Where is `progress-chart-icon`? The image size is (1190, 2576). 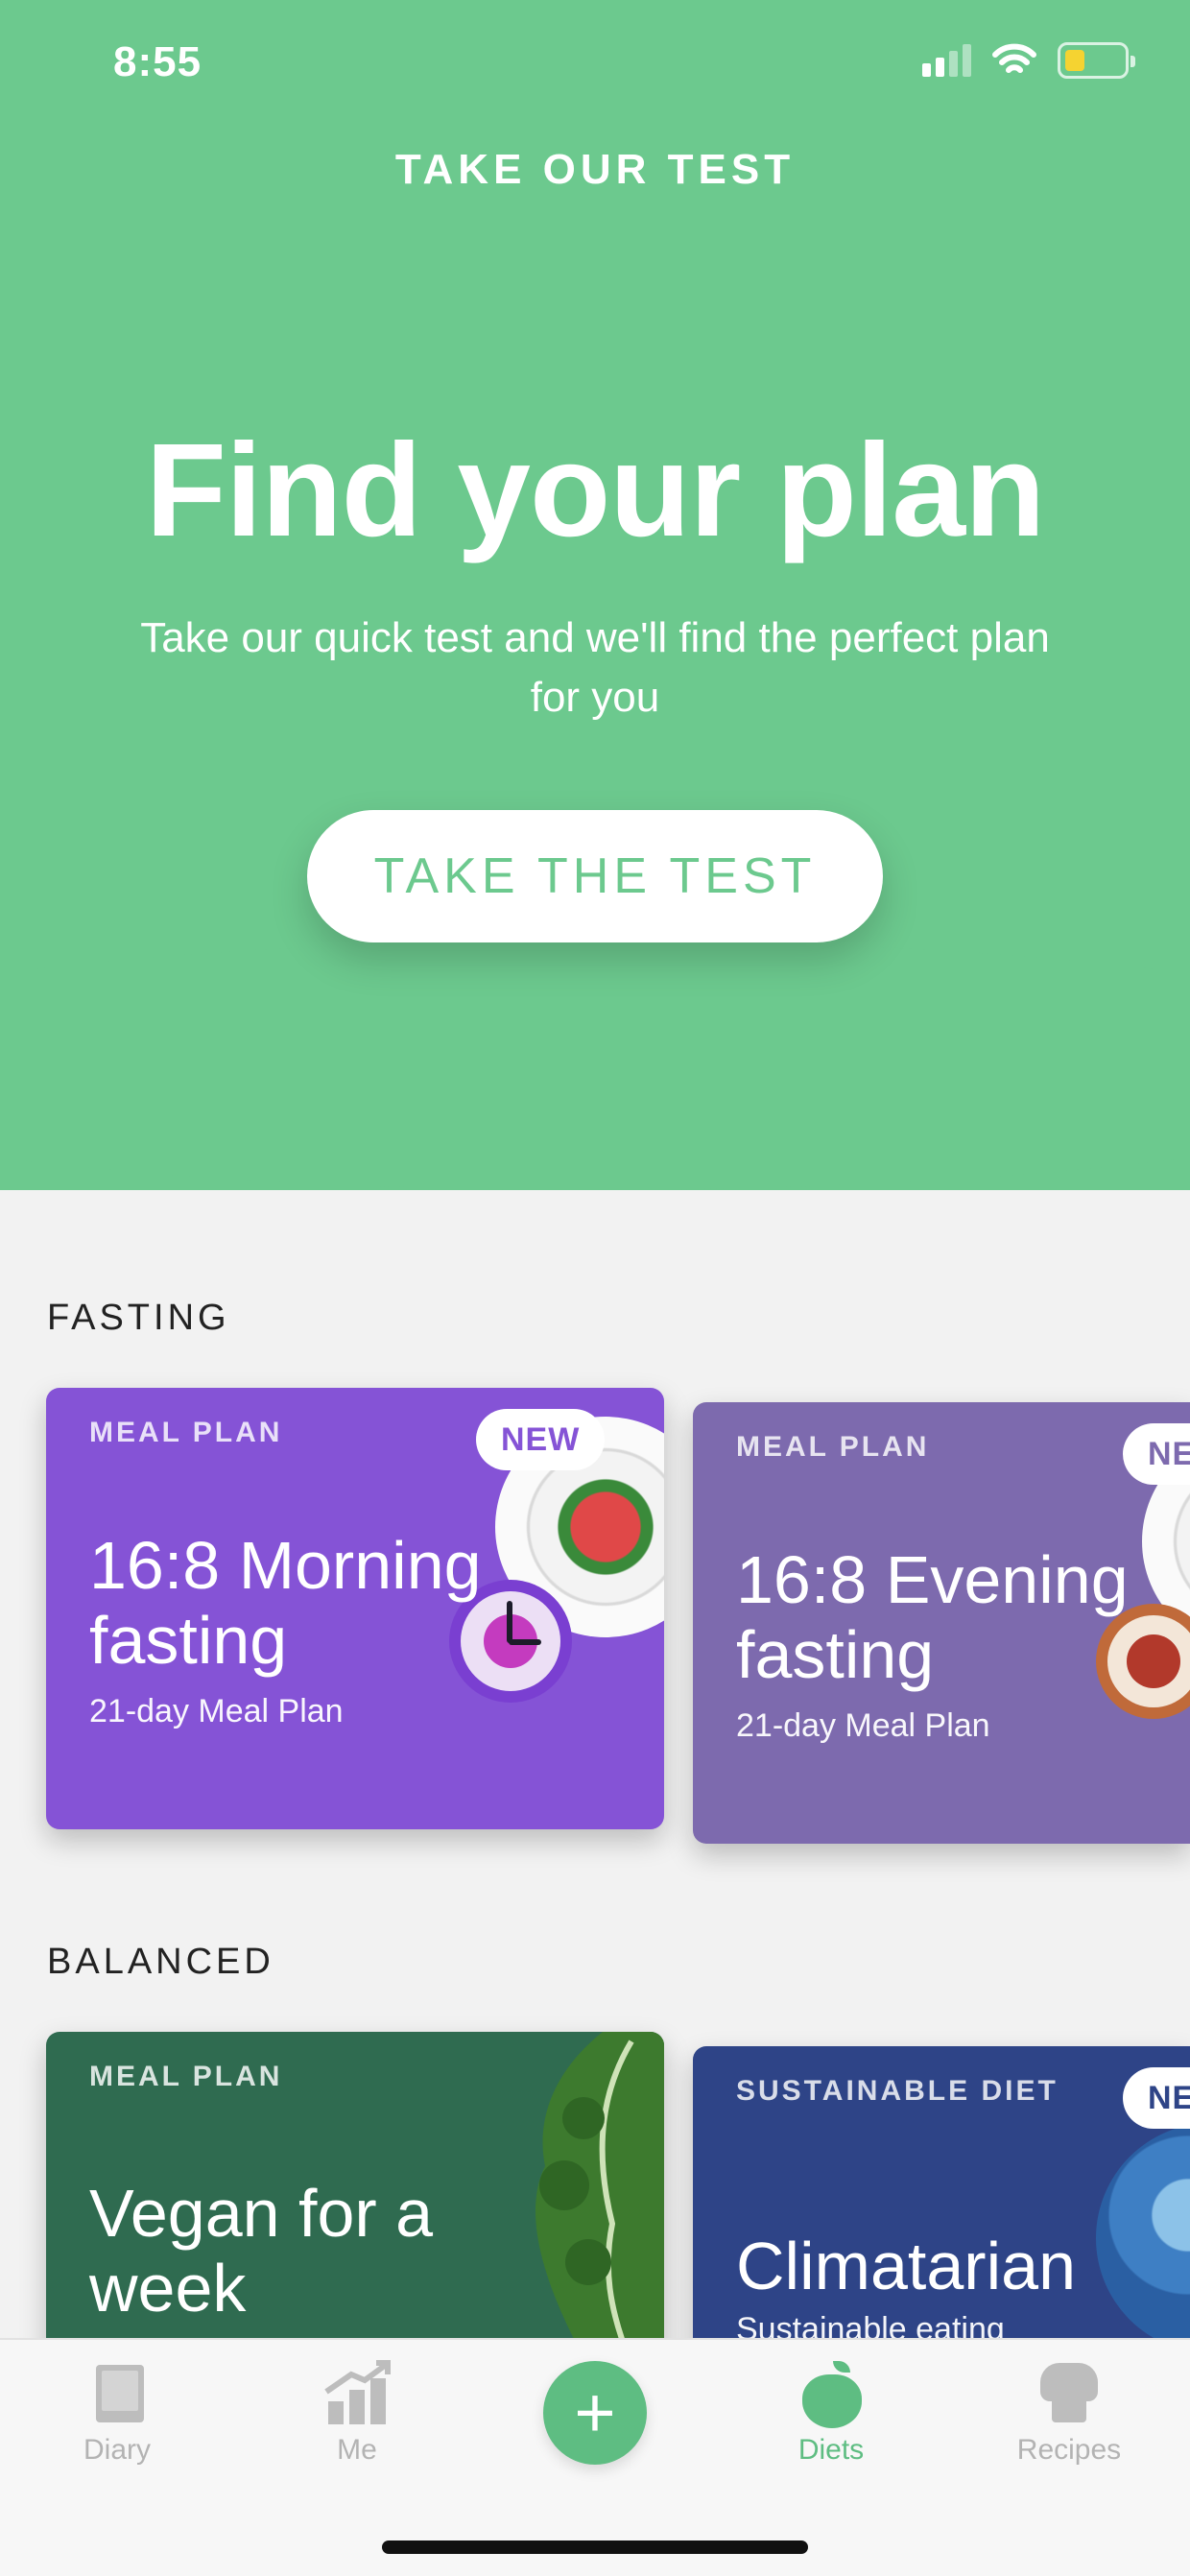
progress-chart-icon is located at coordinates (357, 2392).